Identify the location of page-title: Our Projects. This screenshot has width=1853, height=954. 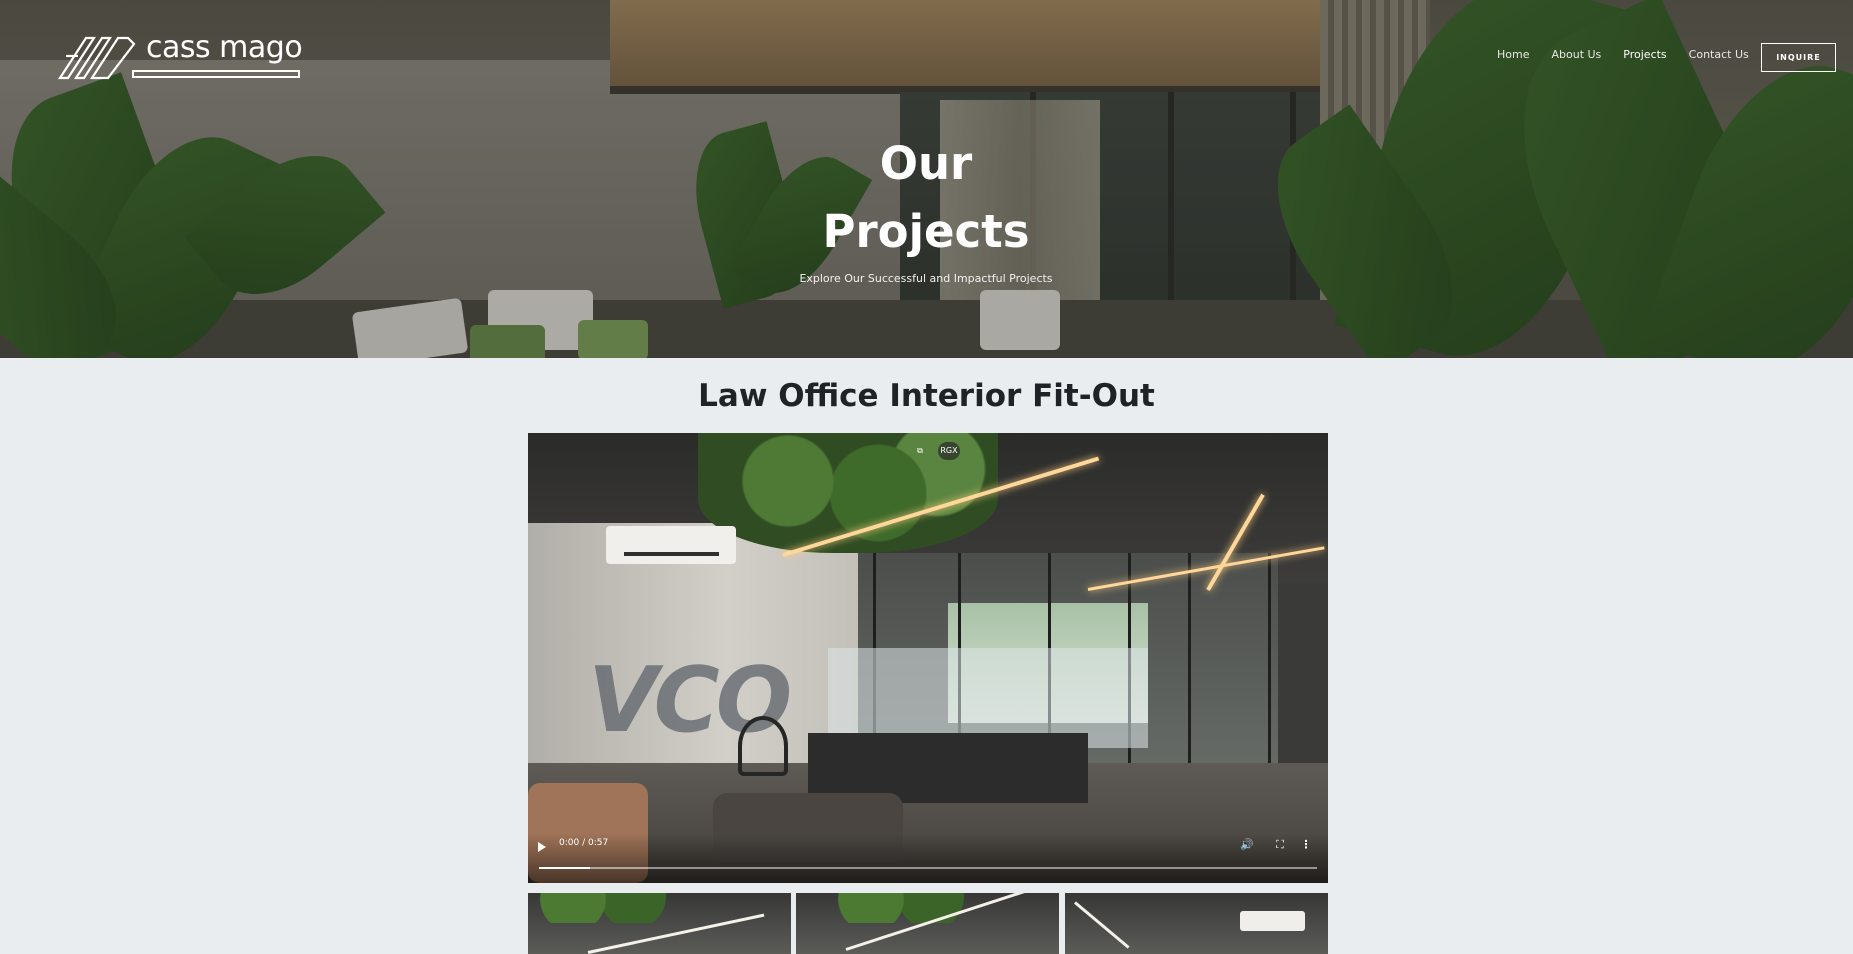
(926, 198).